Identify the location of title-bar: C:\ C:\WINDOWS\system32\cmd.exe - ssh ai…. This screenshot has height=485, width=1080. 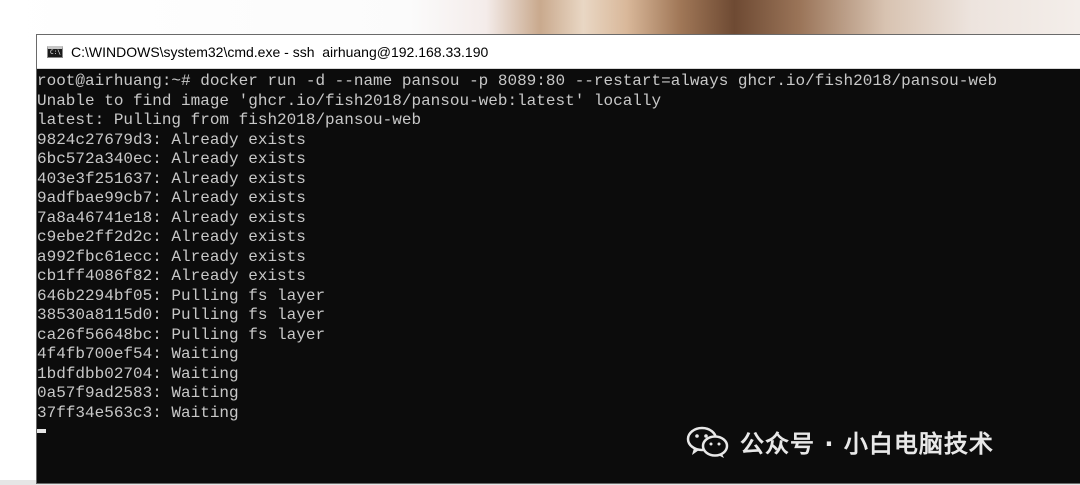
(558, 52).